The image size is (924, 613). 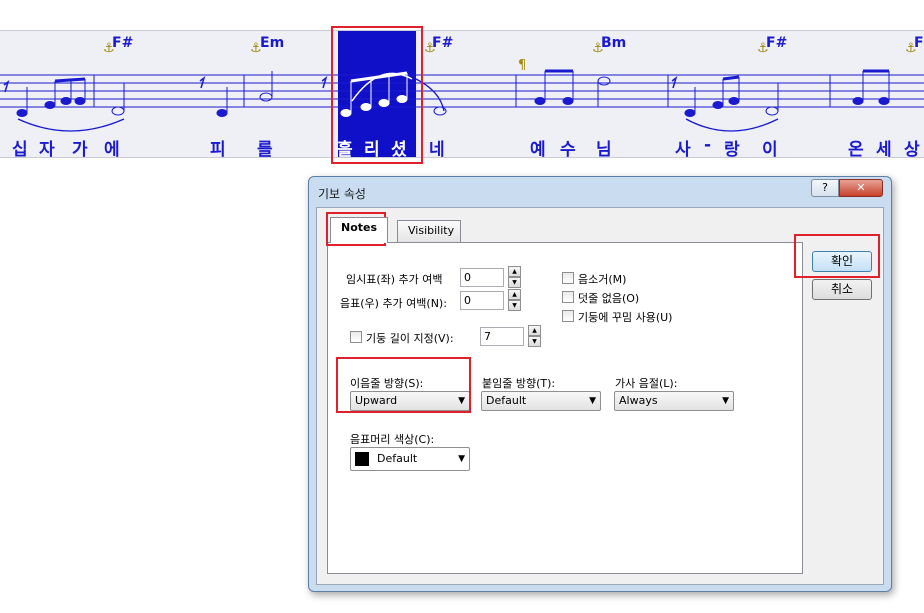 I want to click on lyric-syllable: 를, so click(x=265, y=146).